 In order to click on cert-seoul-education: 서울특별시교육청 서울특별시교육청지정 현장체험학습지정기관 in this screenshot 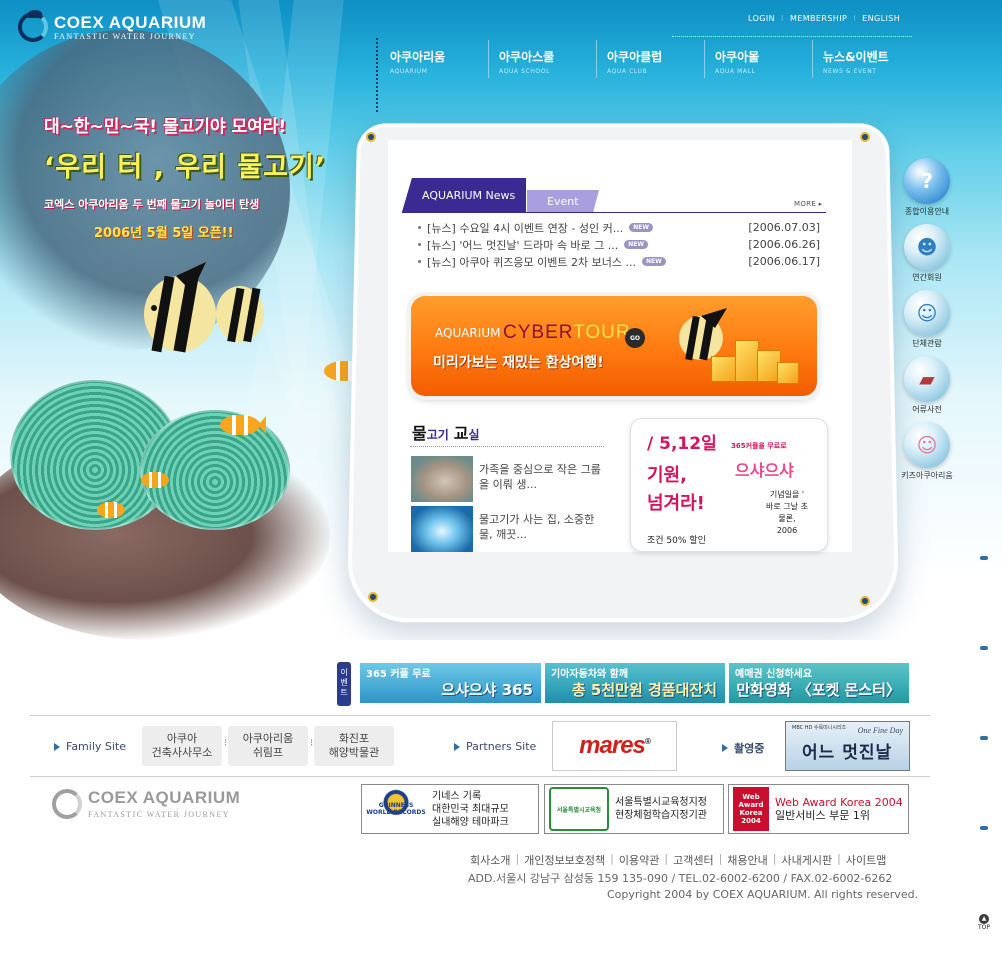, I will do `click(634, 809)`.